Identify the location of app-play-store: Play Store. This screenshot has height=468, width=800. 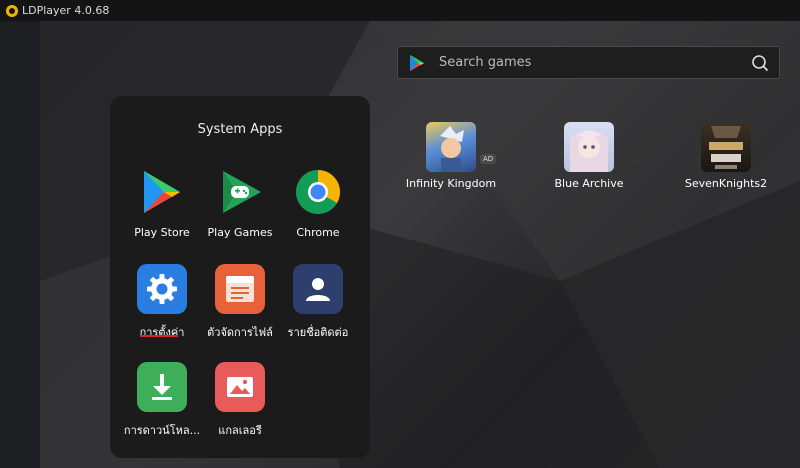
(162, 203).